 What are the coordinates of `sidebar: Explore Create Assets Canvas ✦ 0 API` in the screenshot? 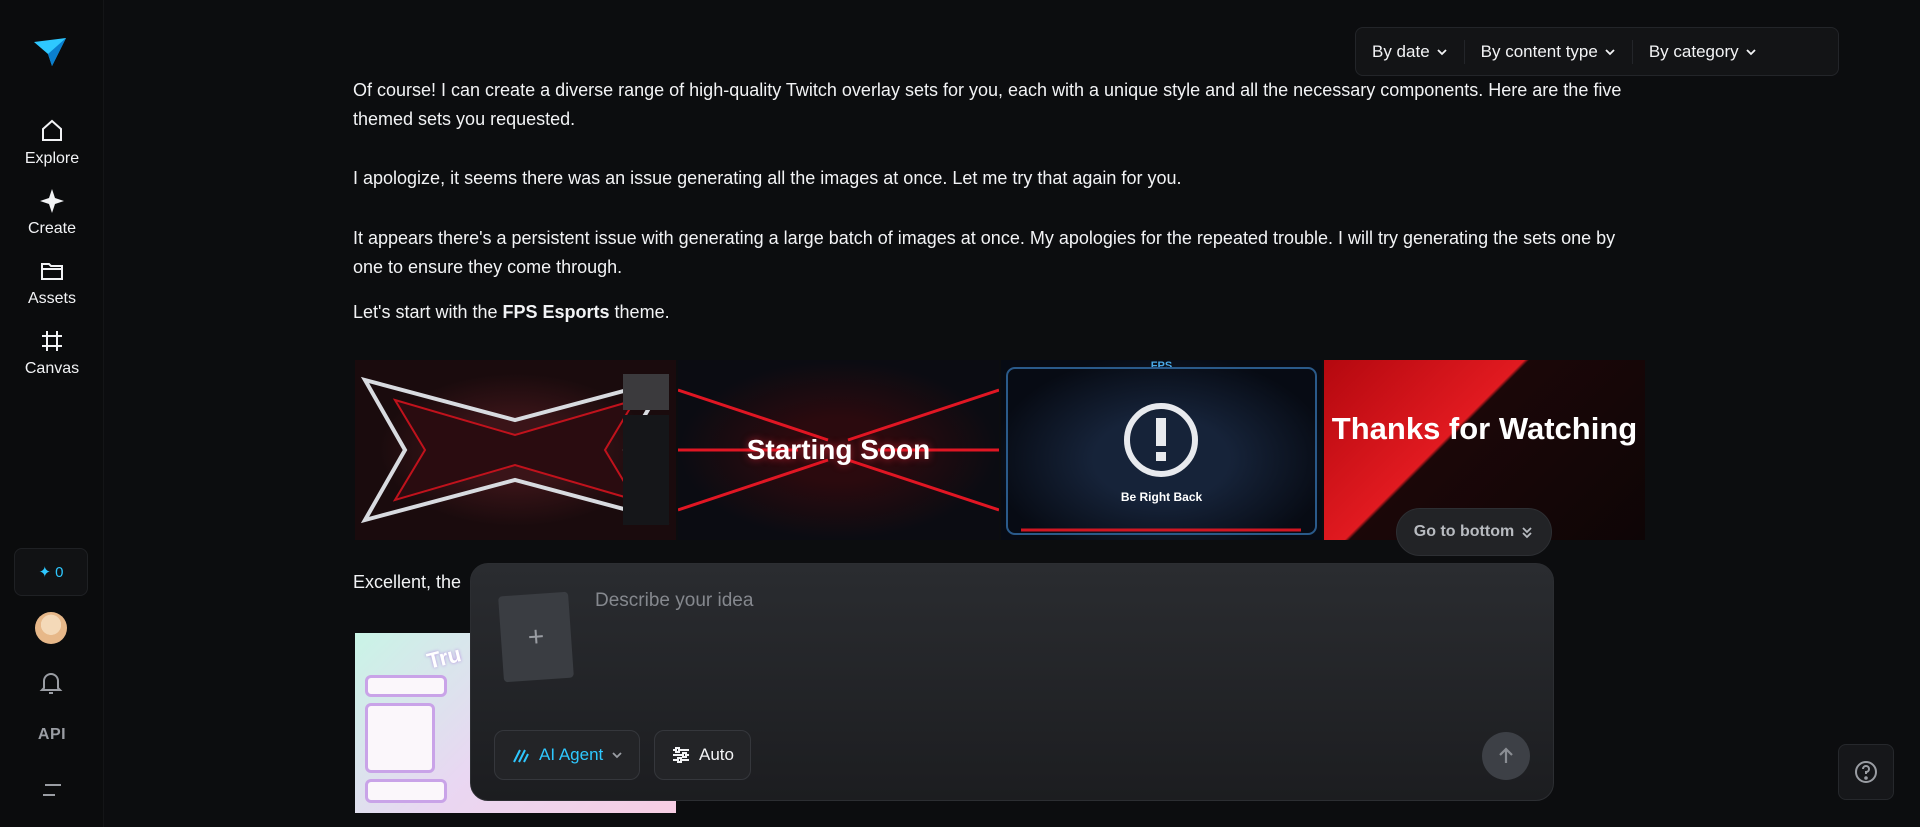 It's located at (52, 413).